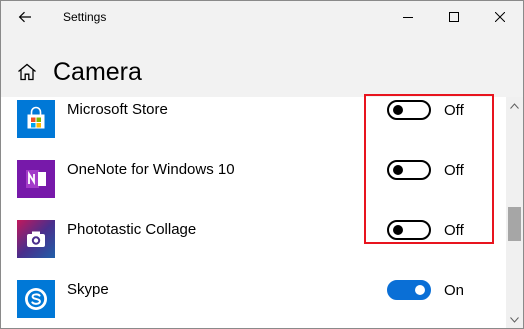 Image resolution: width=524 pixels, height=329 pixels. I want to click on app-name: Skype, so click(88, 289).